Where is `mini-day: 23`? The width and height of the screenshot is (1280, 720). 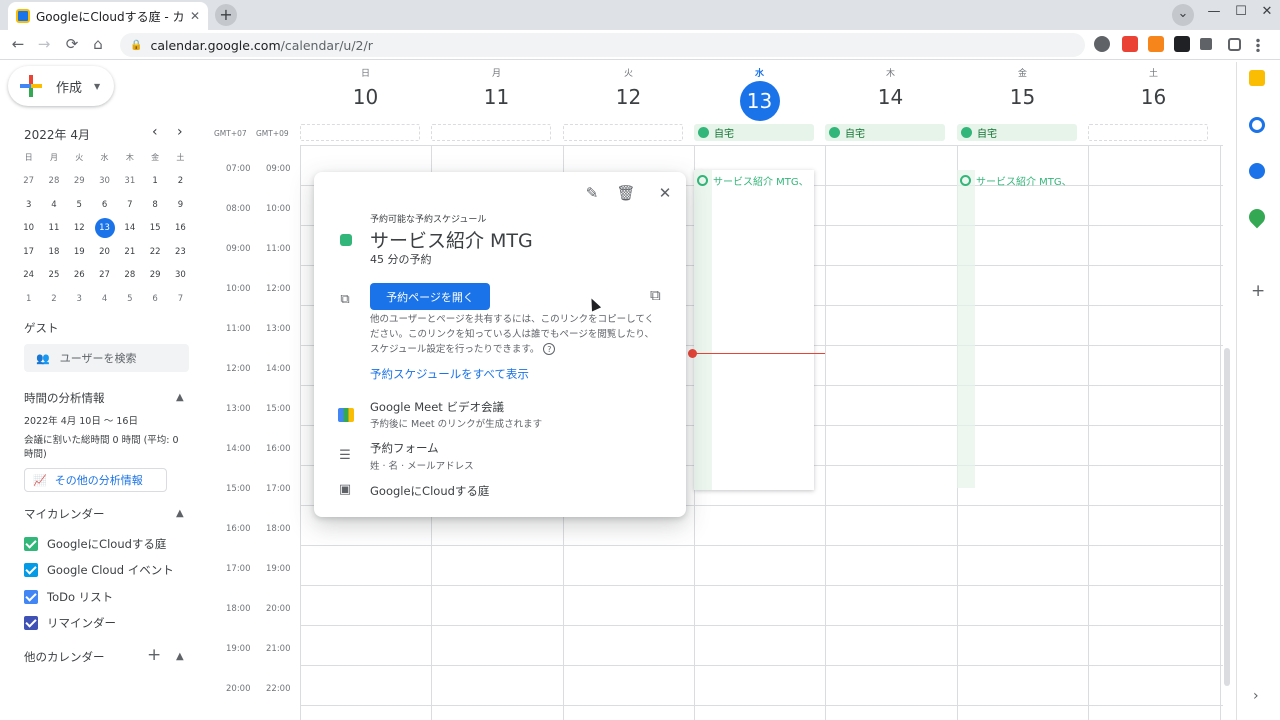
mini-day: 23 is located at coordinates (180, 252).